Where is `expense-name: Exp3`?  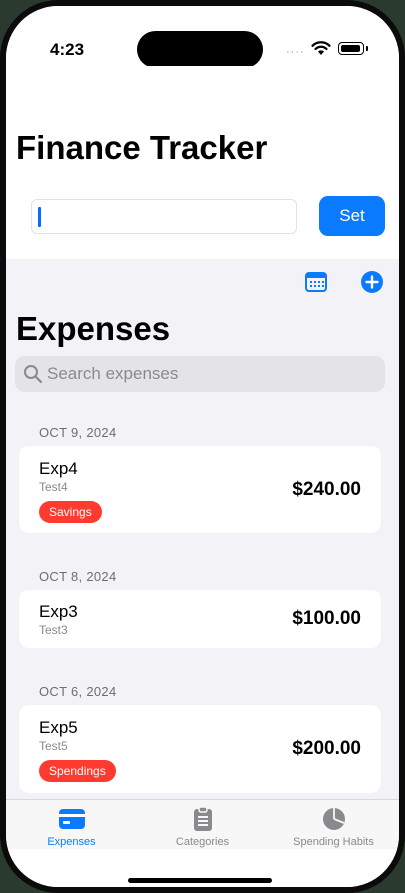 expense-name: Exp3 is located at coordinates (58, 611).